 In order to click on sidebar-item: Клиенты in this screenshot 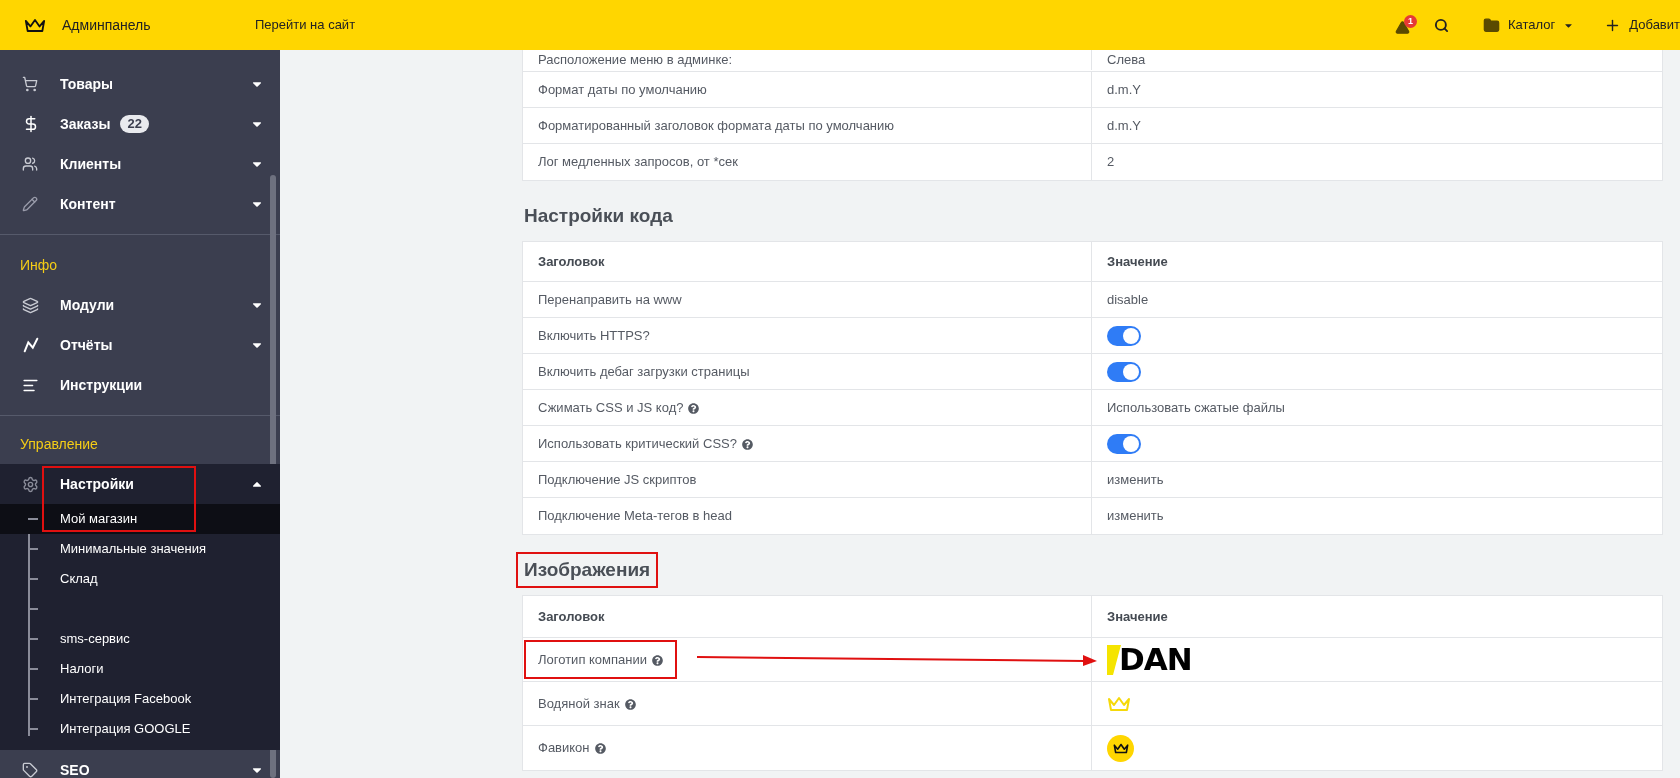, I will do `click(140, 164)`.